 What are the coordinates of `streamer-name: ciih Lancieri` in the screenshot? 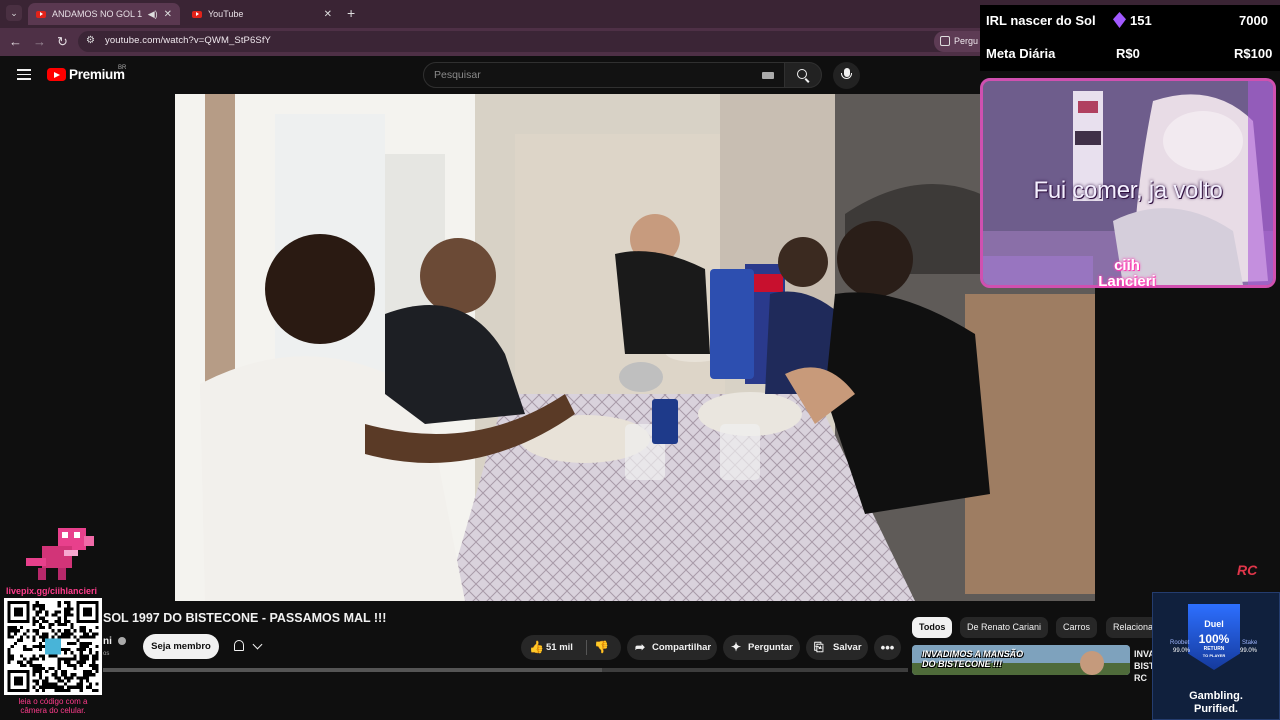 It's located at (1127, 273).